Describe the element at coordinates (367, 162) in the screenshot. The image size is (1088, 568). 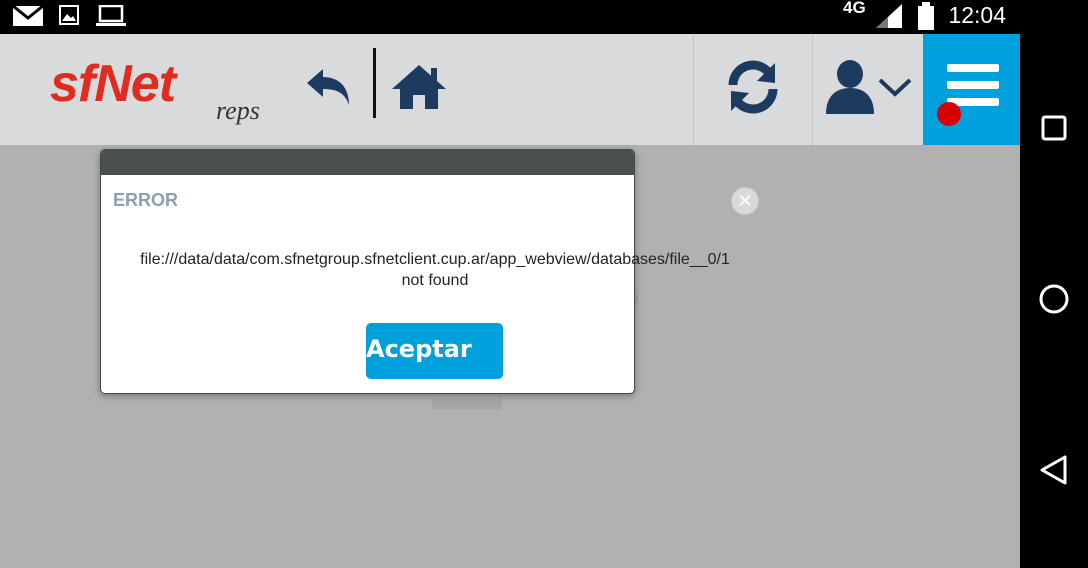
I see `dialog-header-bar` at that location.